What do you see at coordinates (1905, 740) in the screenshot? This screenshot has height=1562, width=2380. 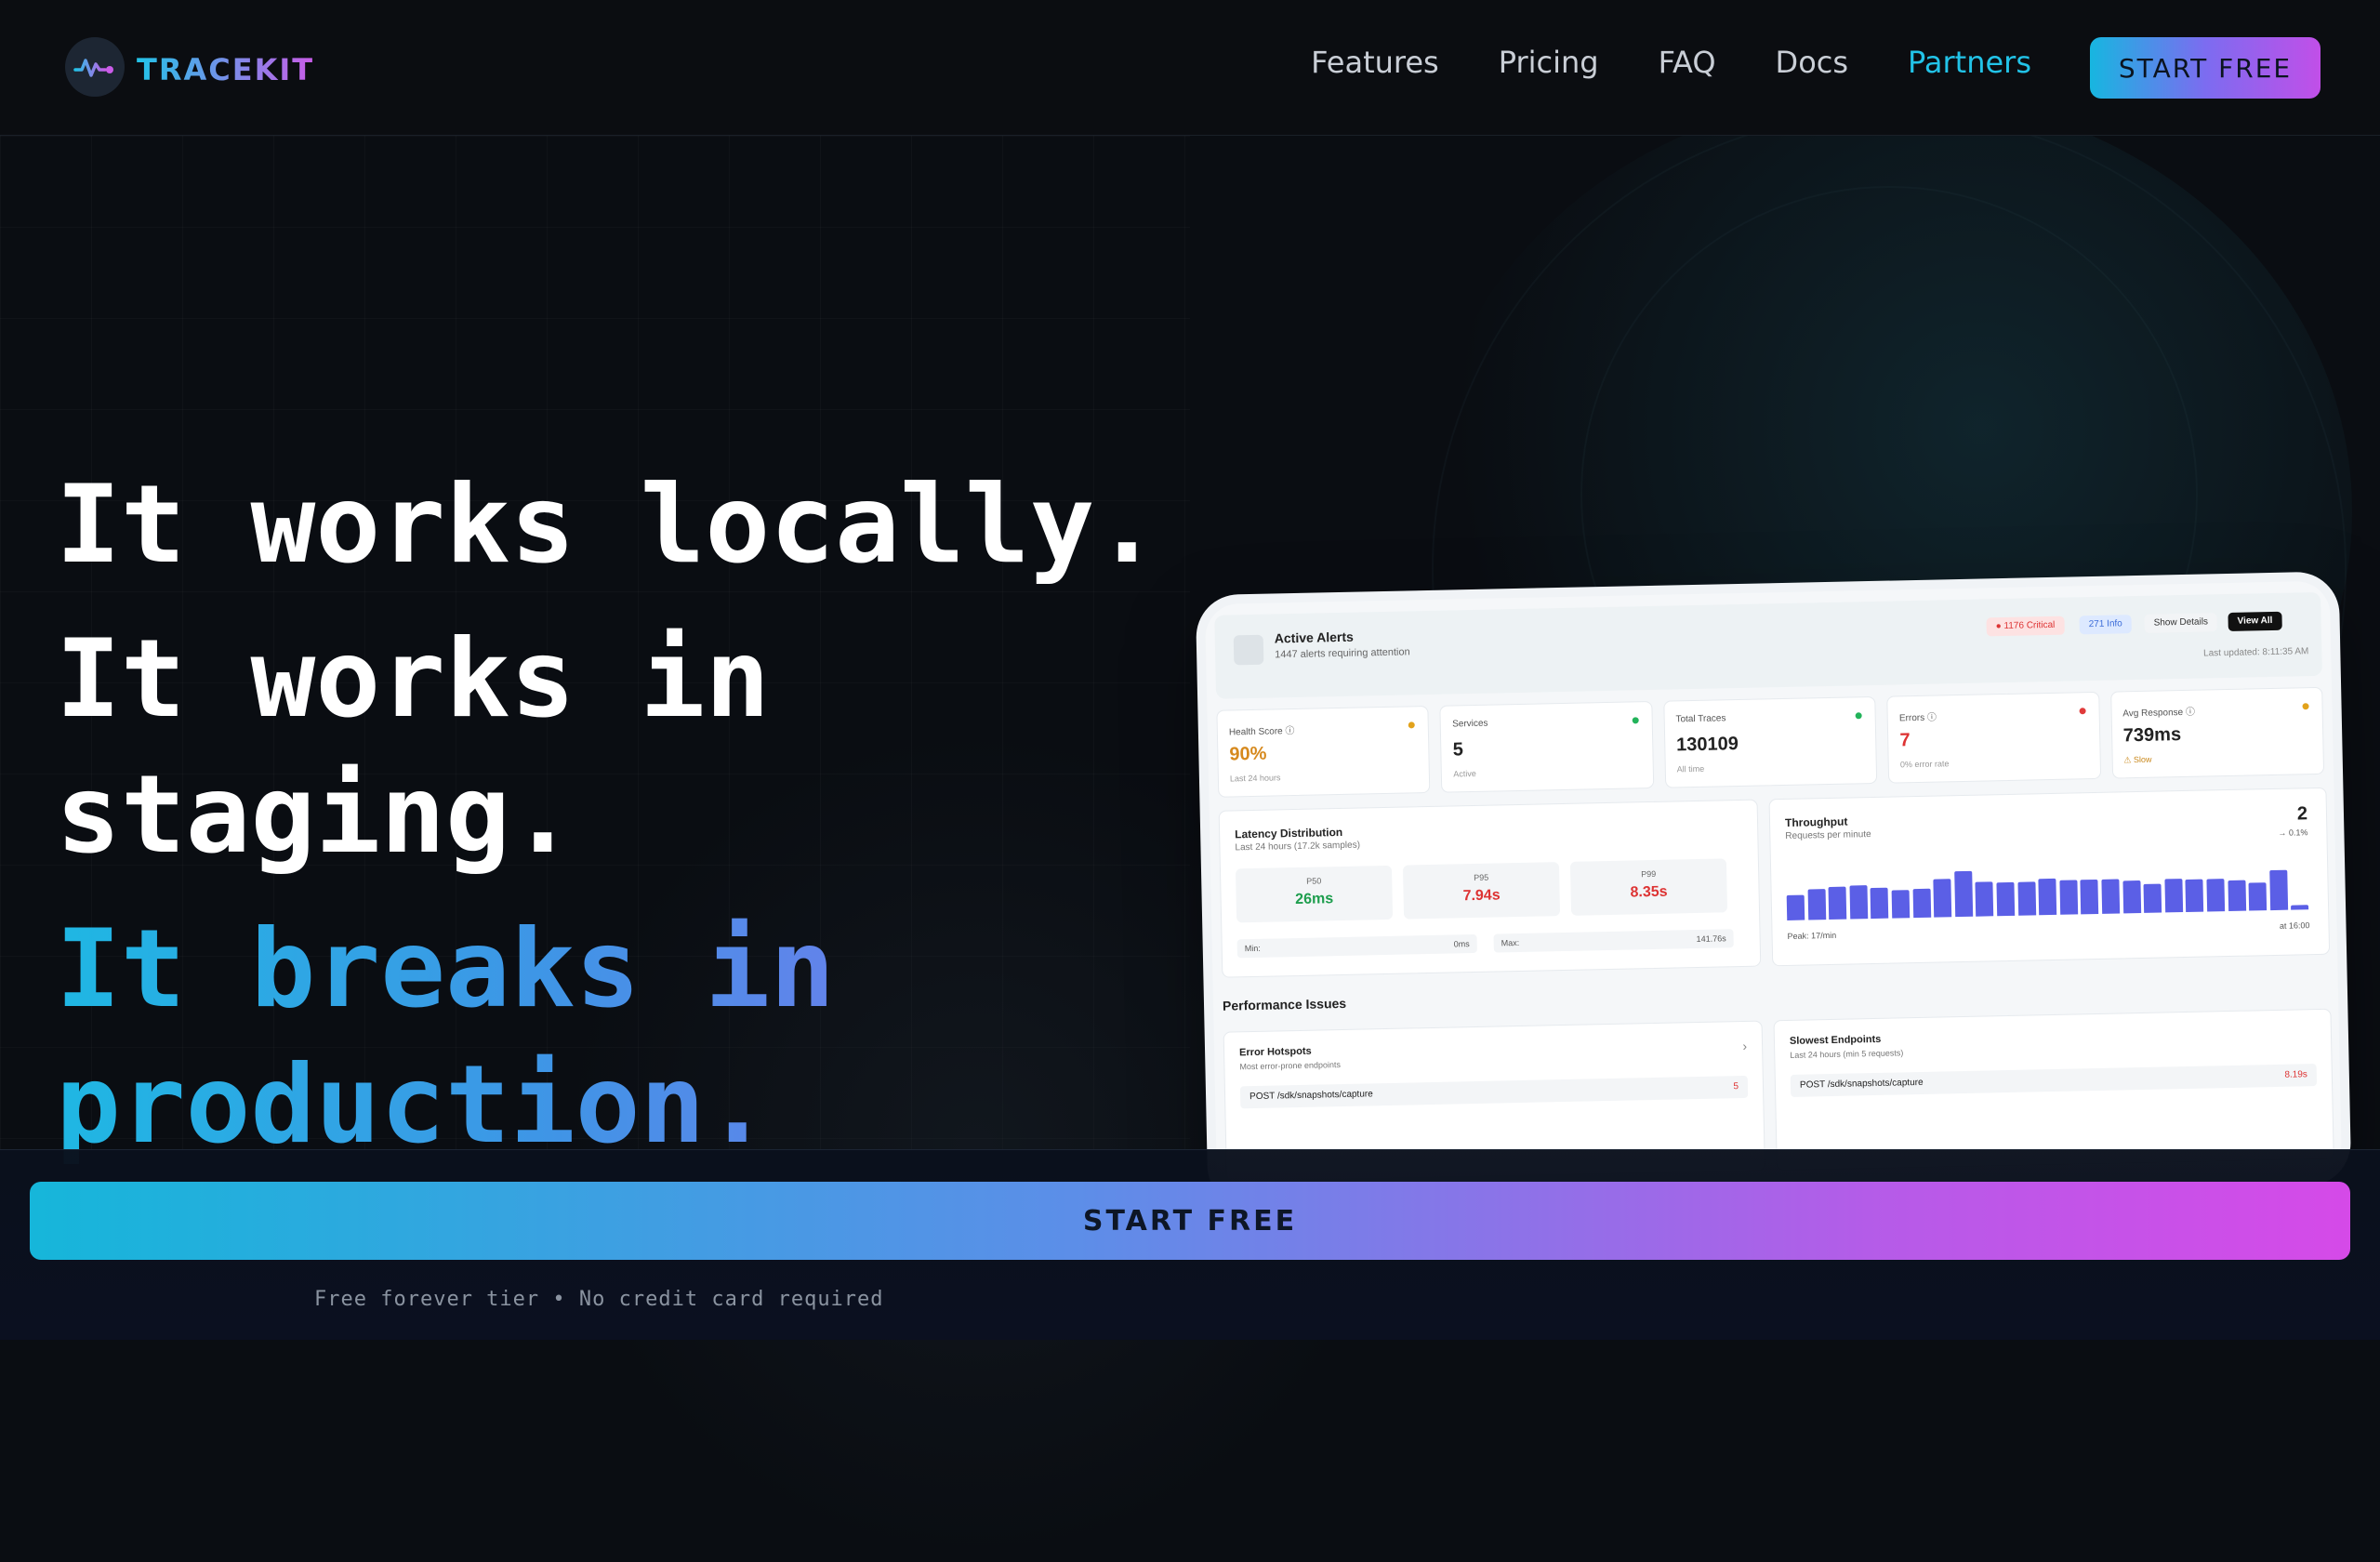 I see `metric-value: 7` at bounding box center [1905, 740].